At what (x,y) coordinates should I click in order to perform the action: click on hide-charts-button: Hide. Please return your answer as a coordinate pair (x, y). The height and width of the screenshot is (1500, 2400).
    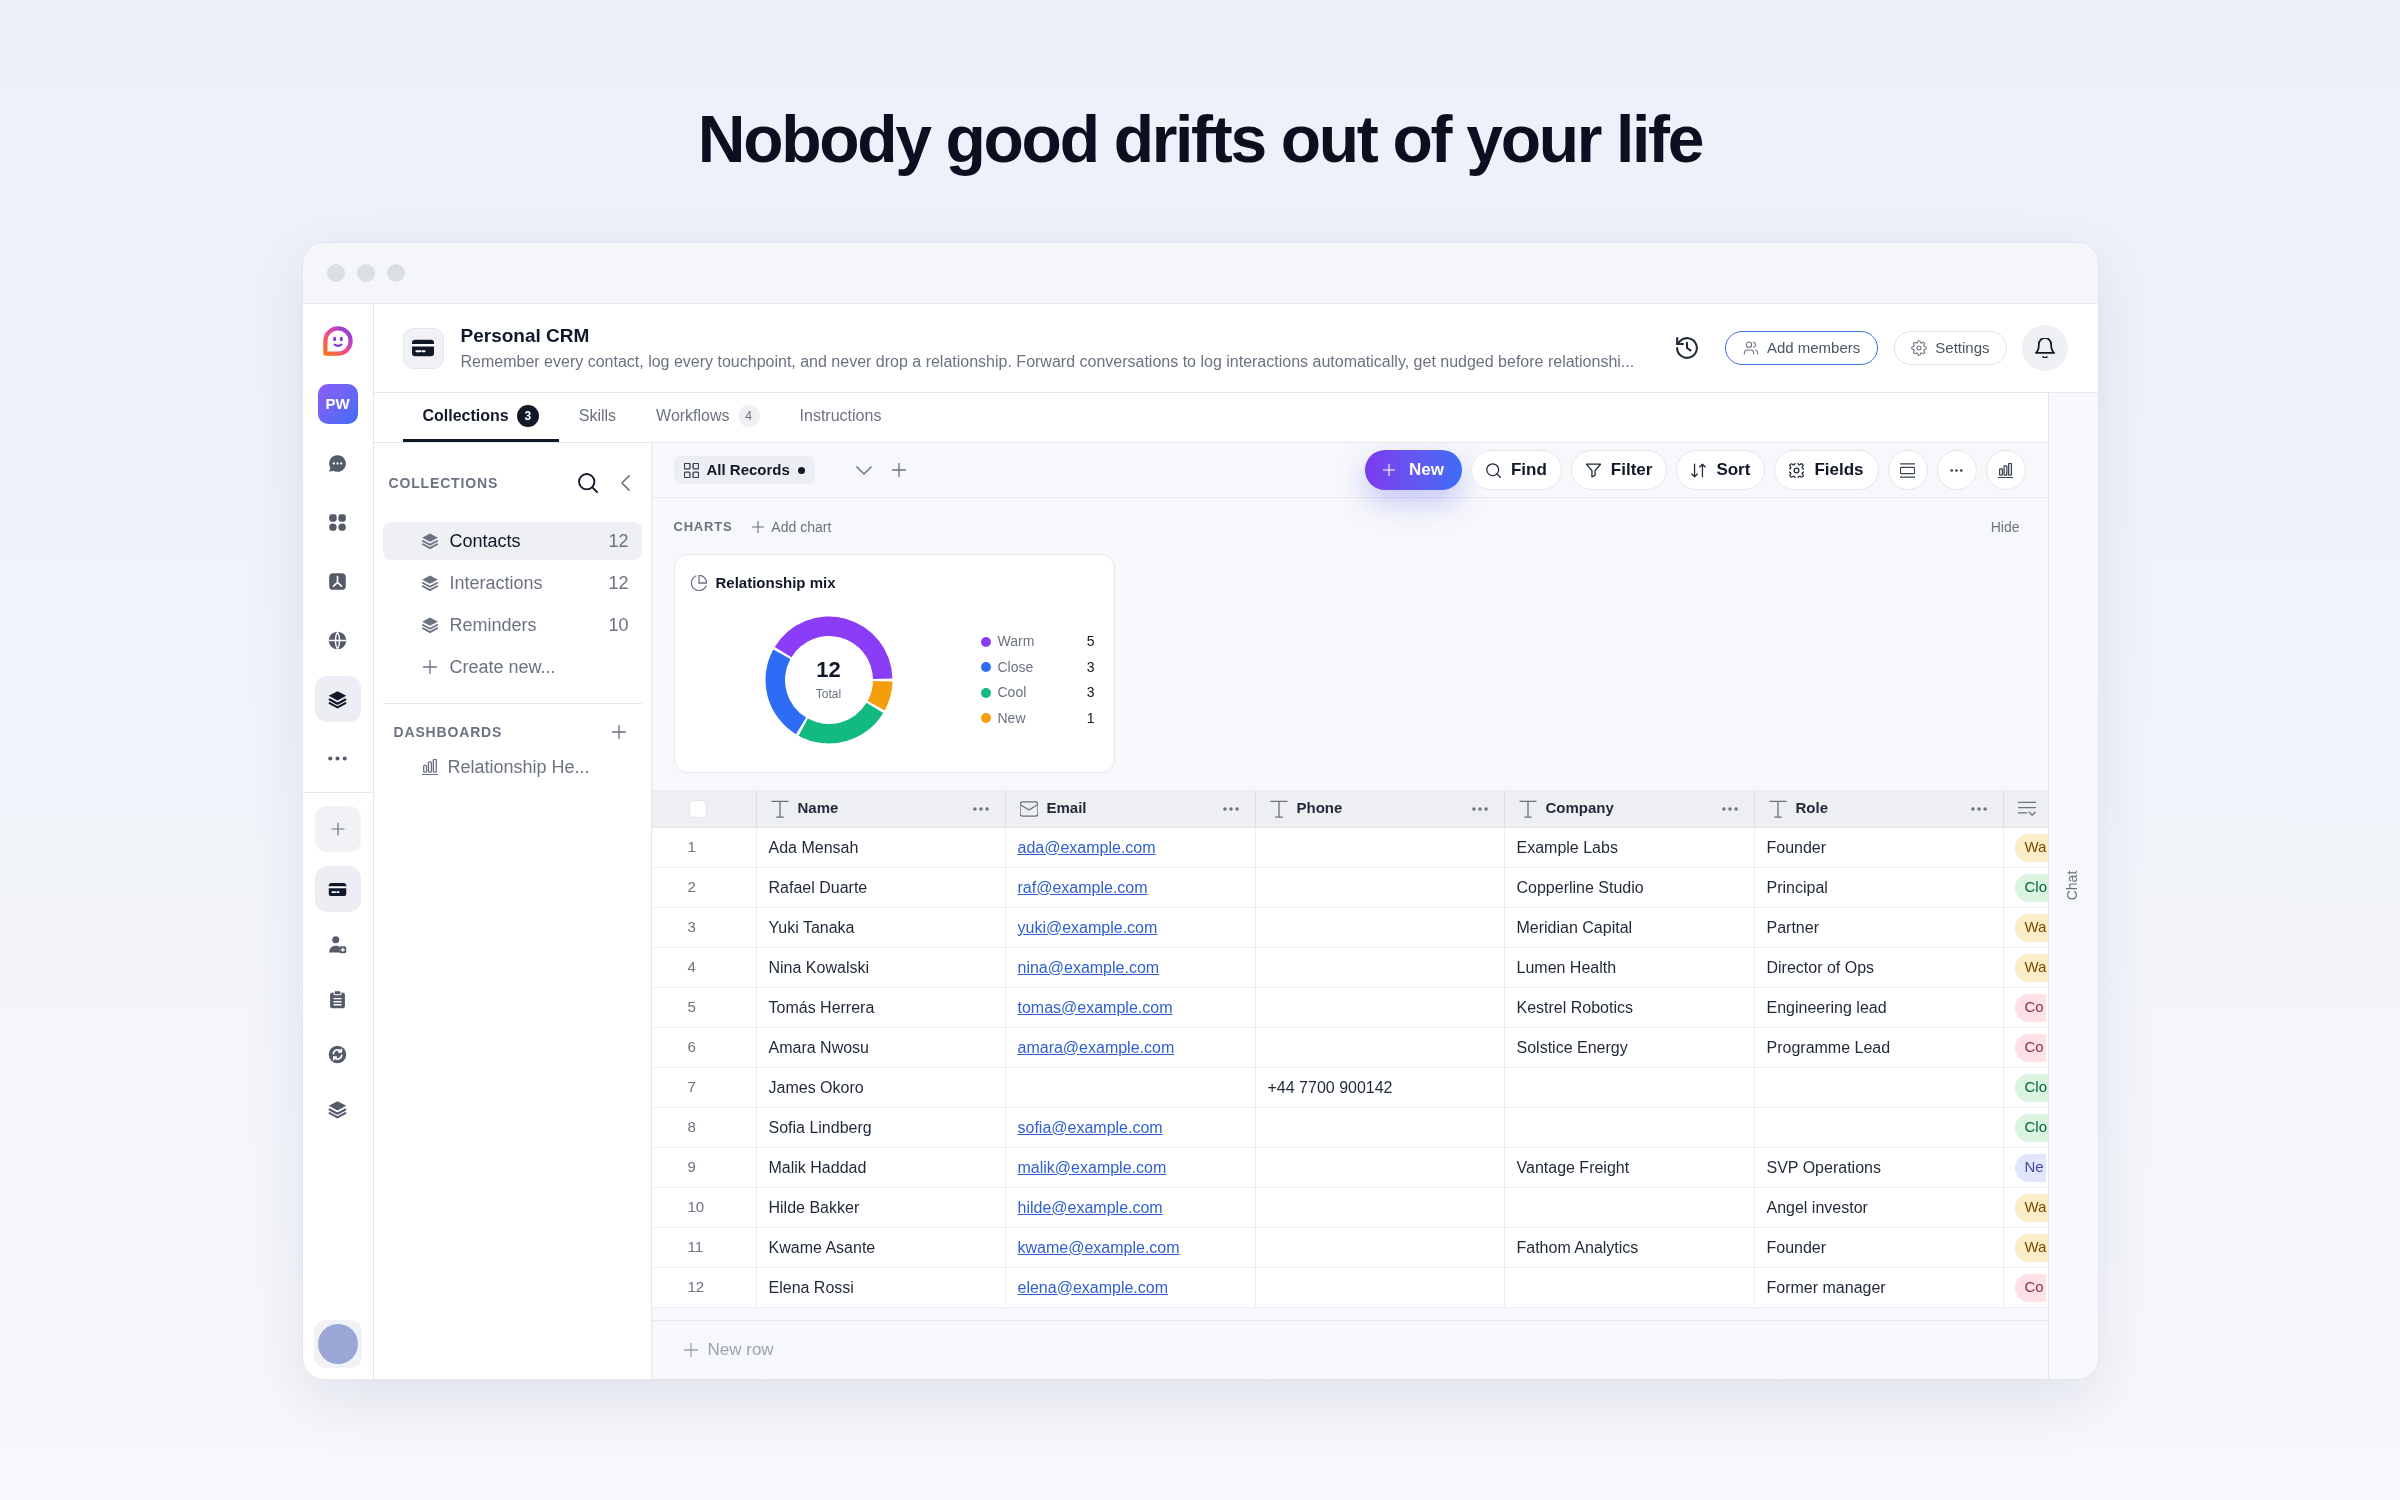
    Looking at the image, I should click on (2005, 527).